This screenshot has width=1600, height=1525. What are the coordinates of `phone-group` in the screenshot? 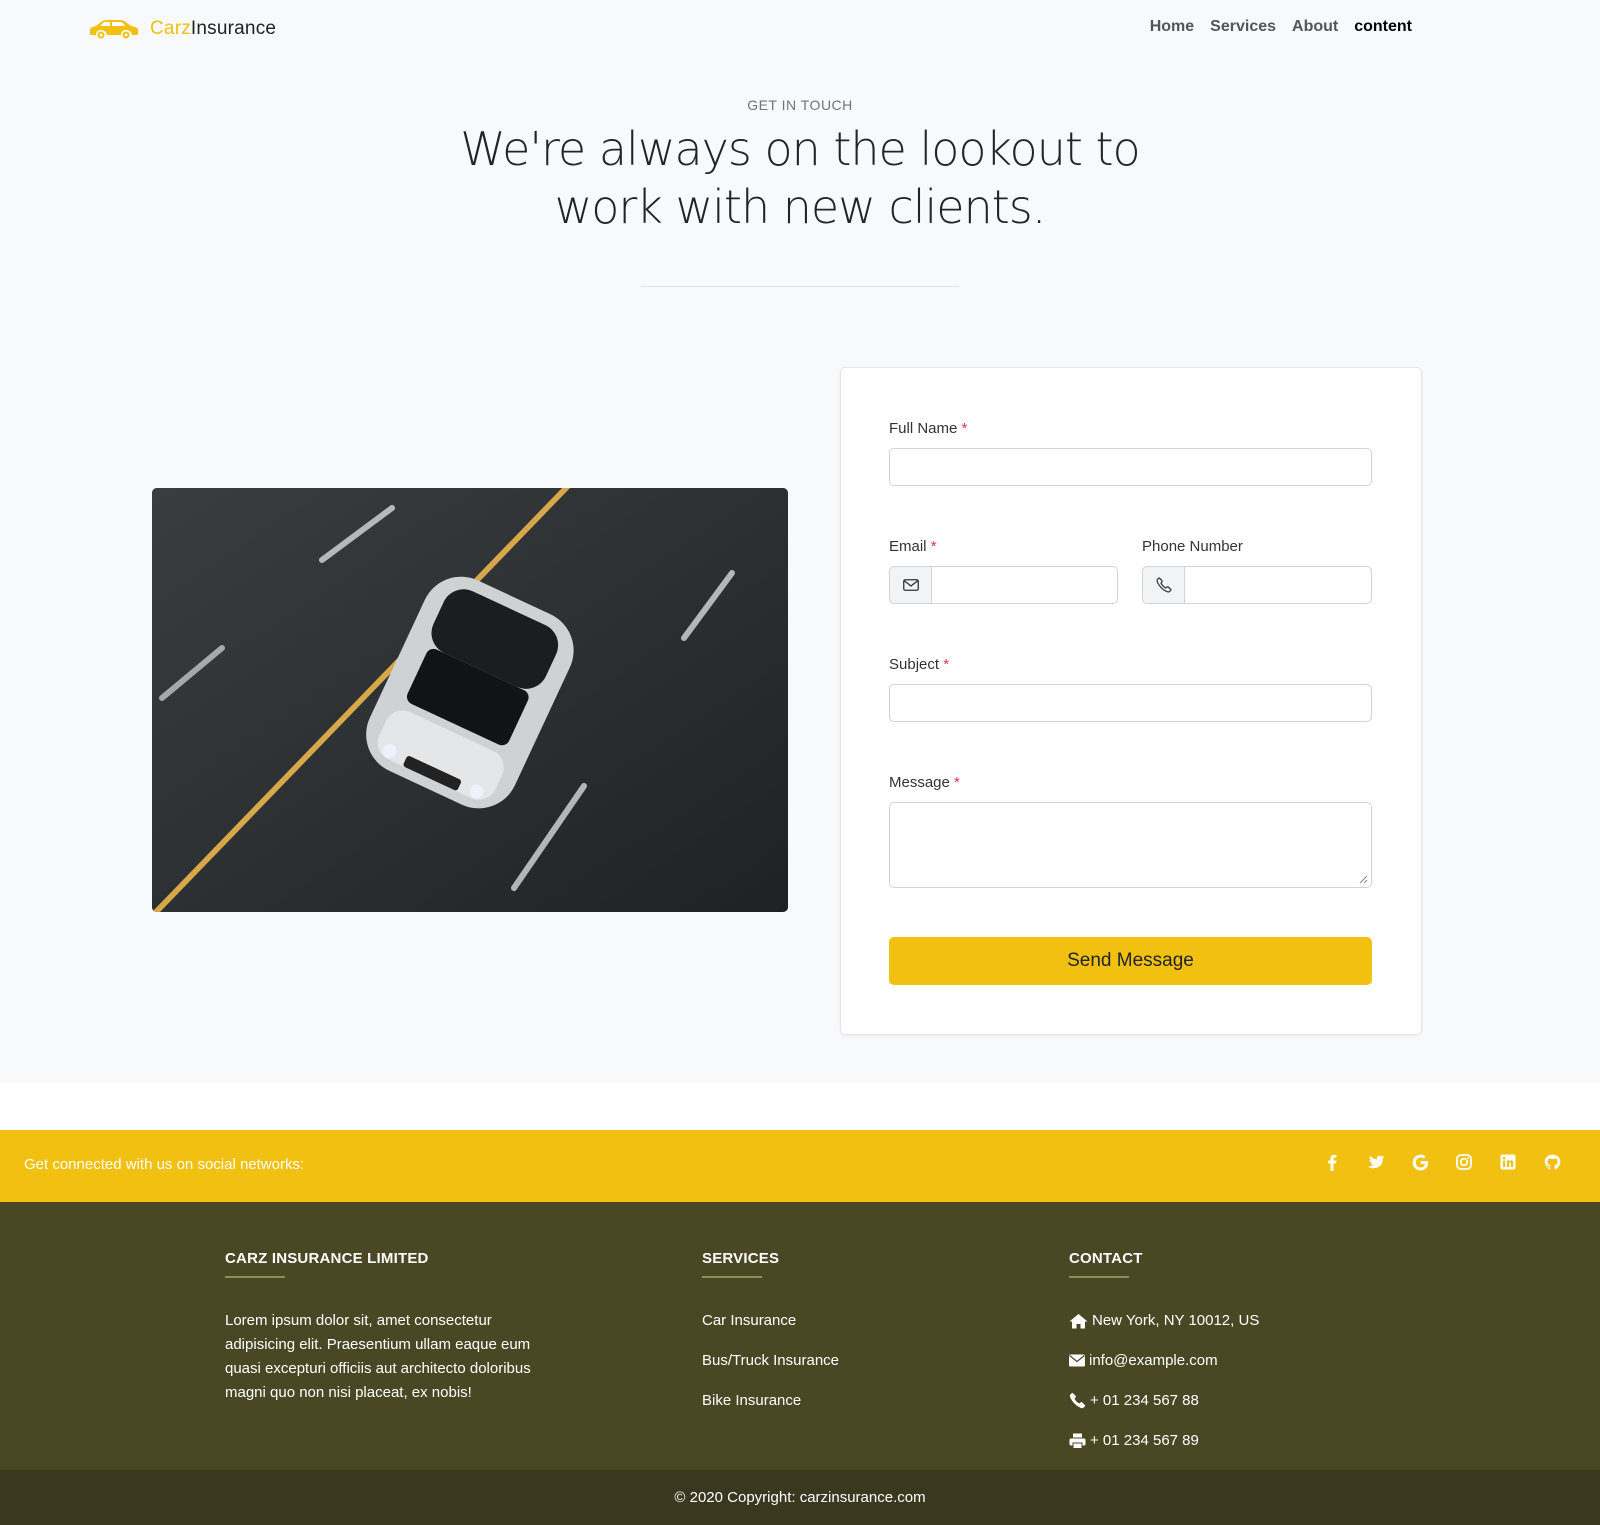 It's located at (1257, 585).